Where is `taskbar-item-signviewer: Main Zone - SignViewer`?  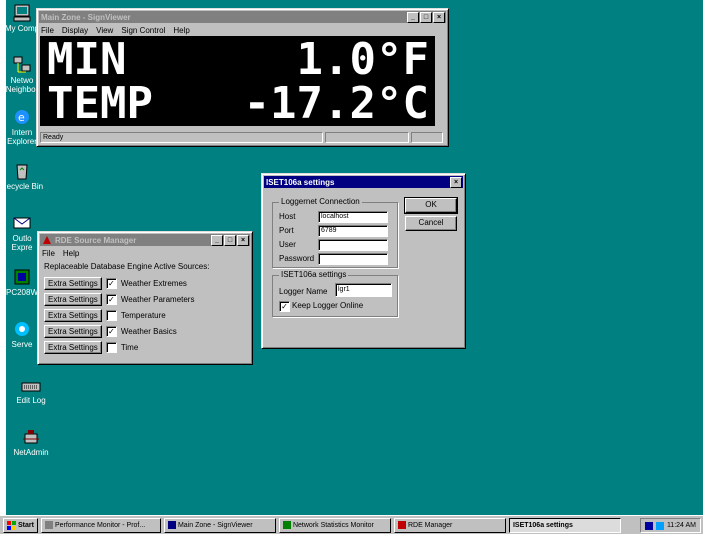
taskbar-item-signviewer: Main Zone - SignViewer is located at coordinates (219, 525).